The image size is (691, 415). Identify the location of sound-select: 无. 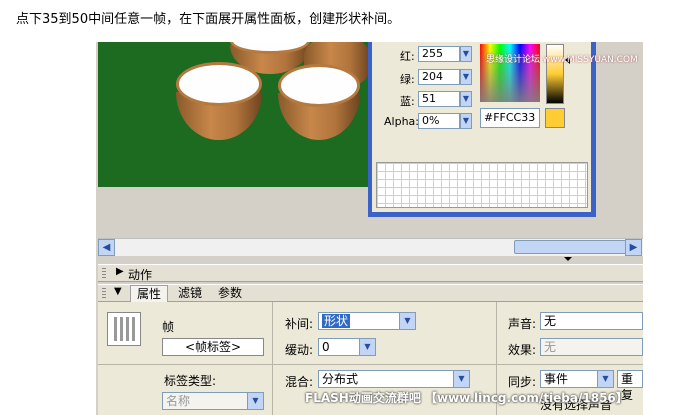
(591, 321).